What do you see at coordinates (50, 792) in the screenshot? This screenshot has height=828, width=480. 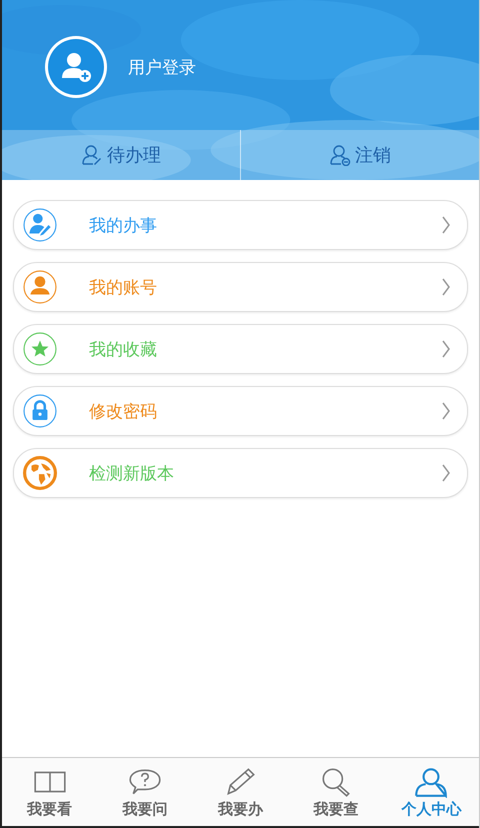 I see `nav-tab: 我要看` at bounding box center [50, 792].